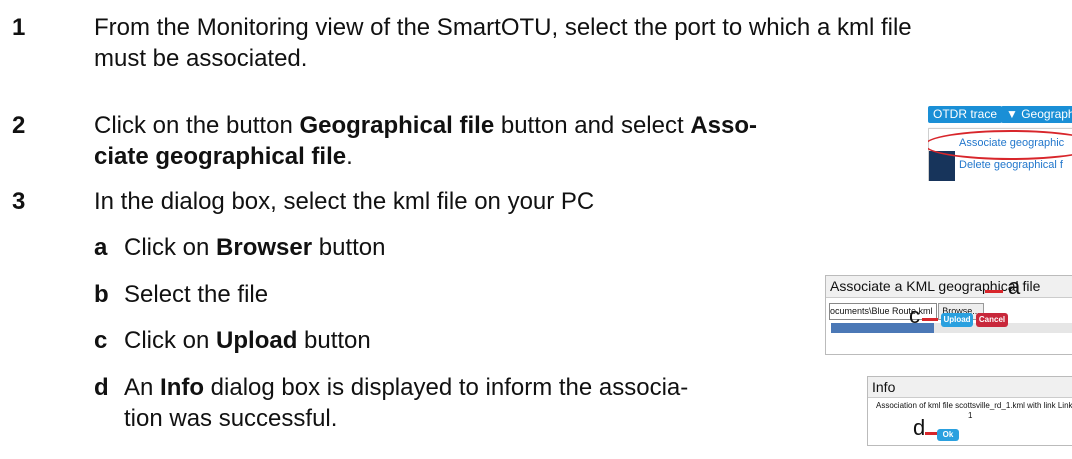 This screenshot has height=459, width=1072. I want to click on step-2-mid: button and select, so click(592, 125).